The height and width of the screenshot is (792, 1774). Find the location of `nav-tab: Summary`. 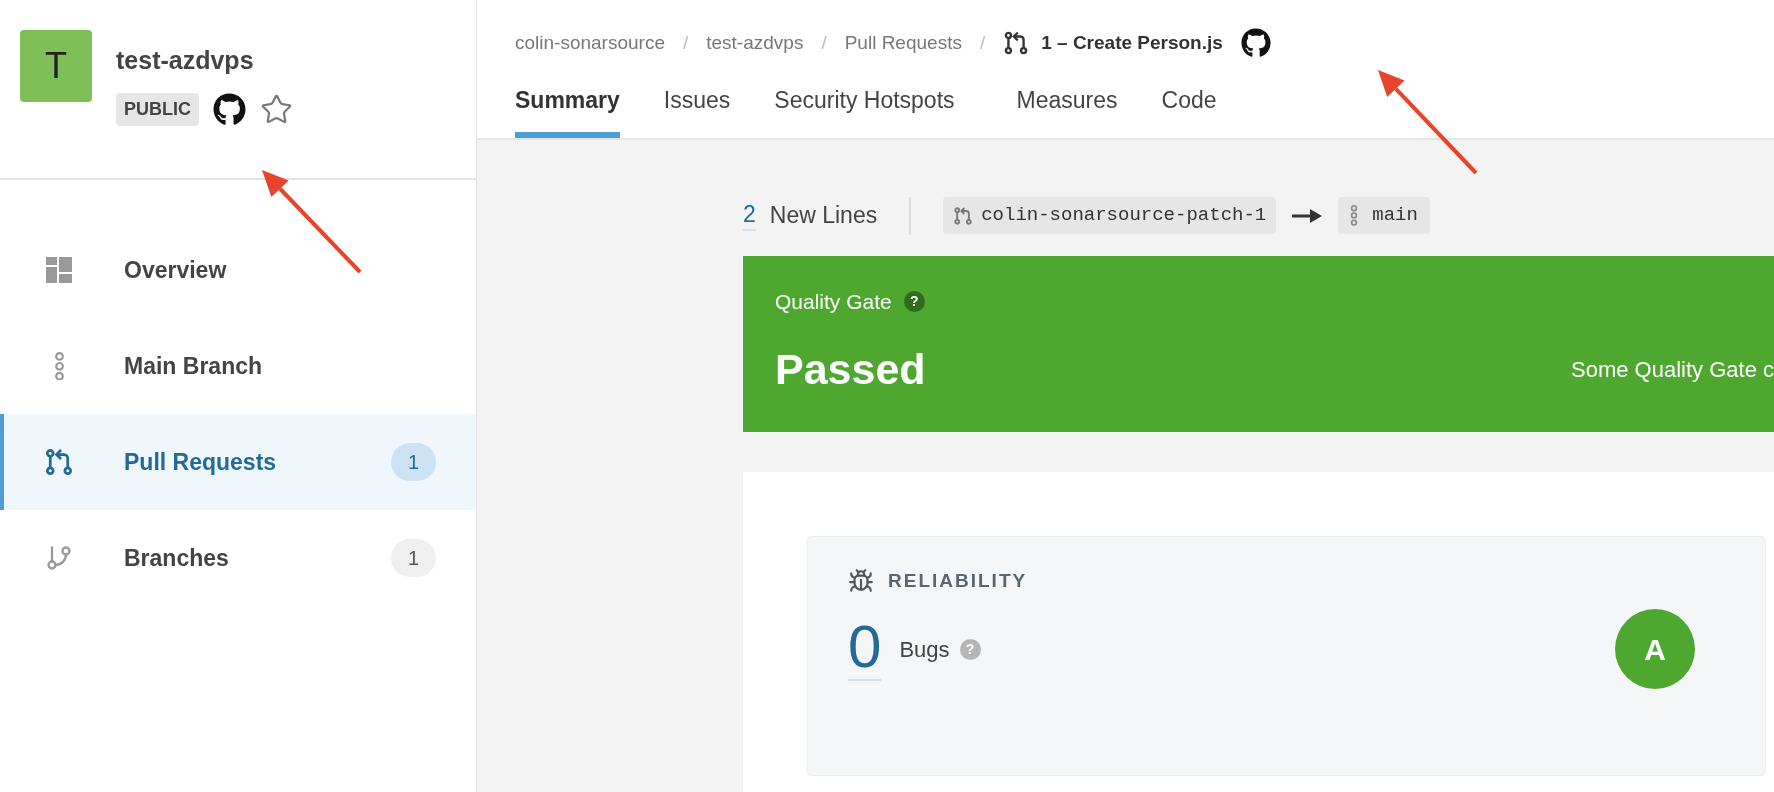

nav-tab: Summary is located at coordinates (567, 110).